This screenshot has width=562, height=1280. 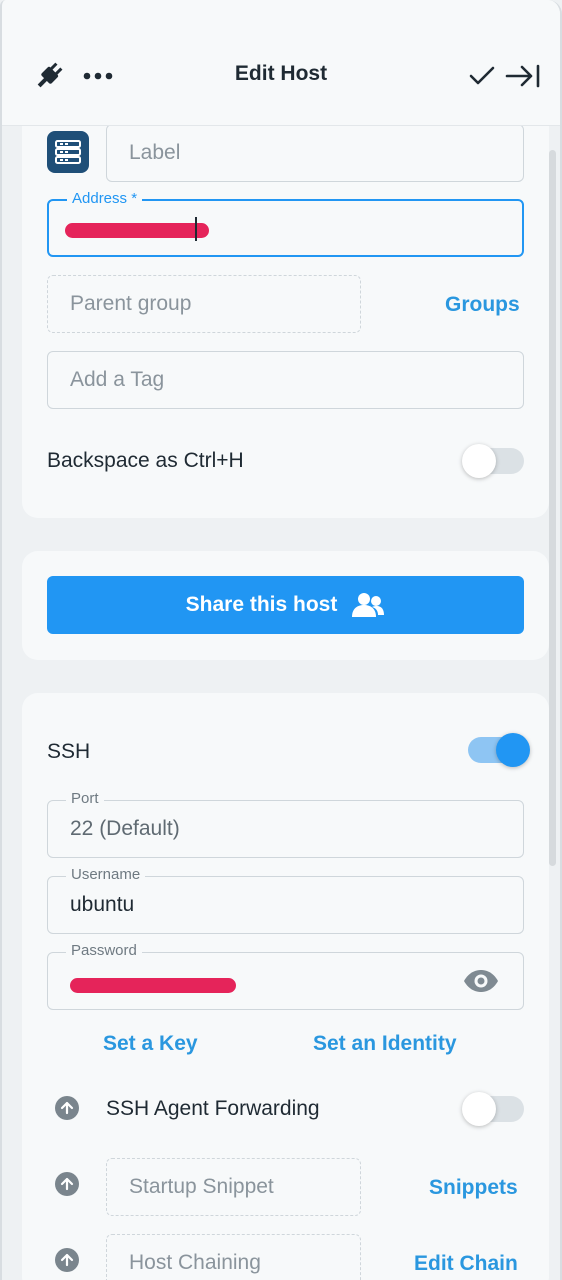 What do you see at coordinates (153, 985) in the screenshot?
I see `password-redaction` at bounding box center [153, 985].